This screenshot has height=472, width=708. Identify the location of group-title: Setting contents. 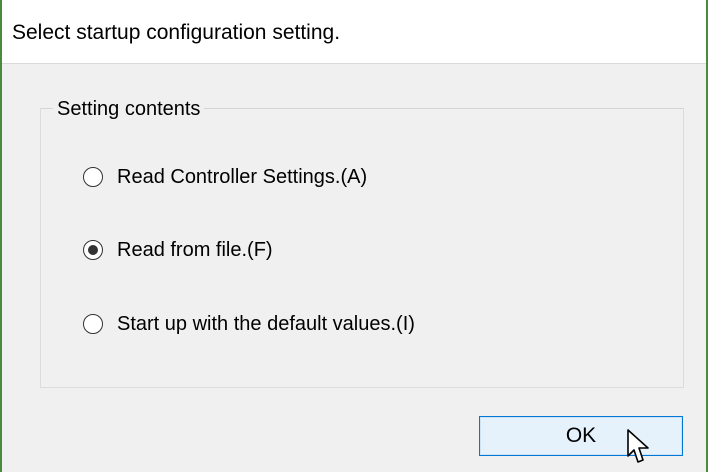
(129, 109).